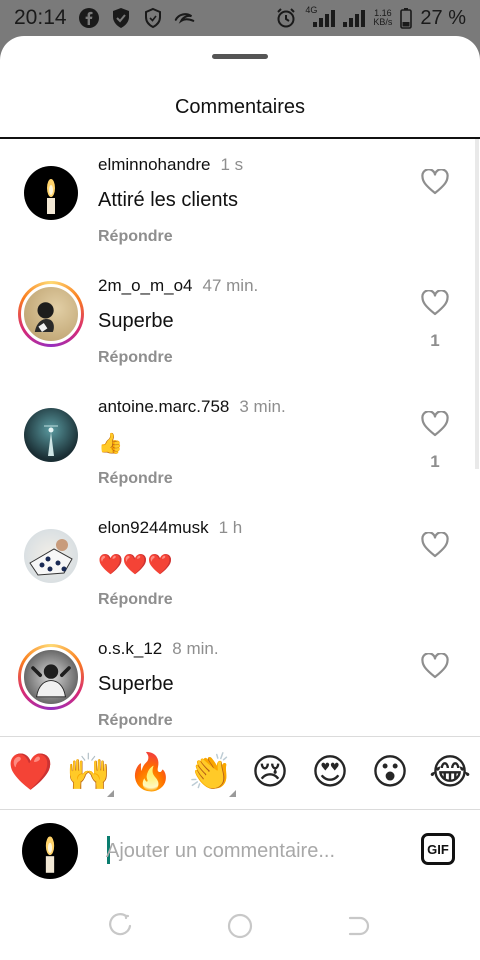 This screenshot has height=960, width=480. What do you see at coordinates (195, 648) in the screenshot?
I see `comment-time: 8 min.` at bounding box center [195, 648].